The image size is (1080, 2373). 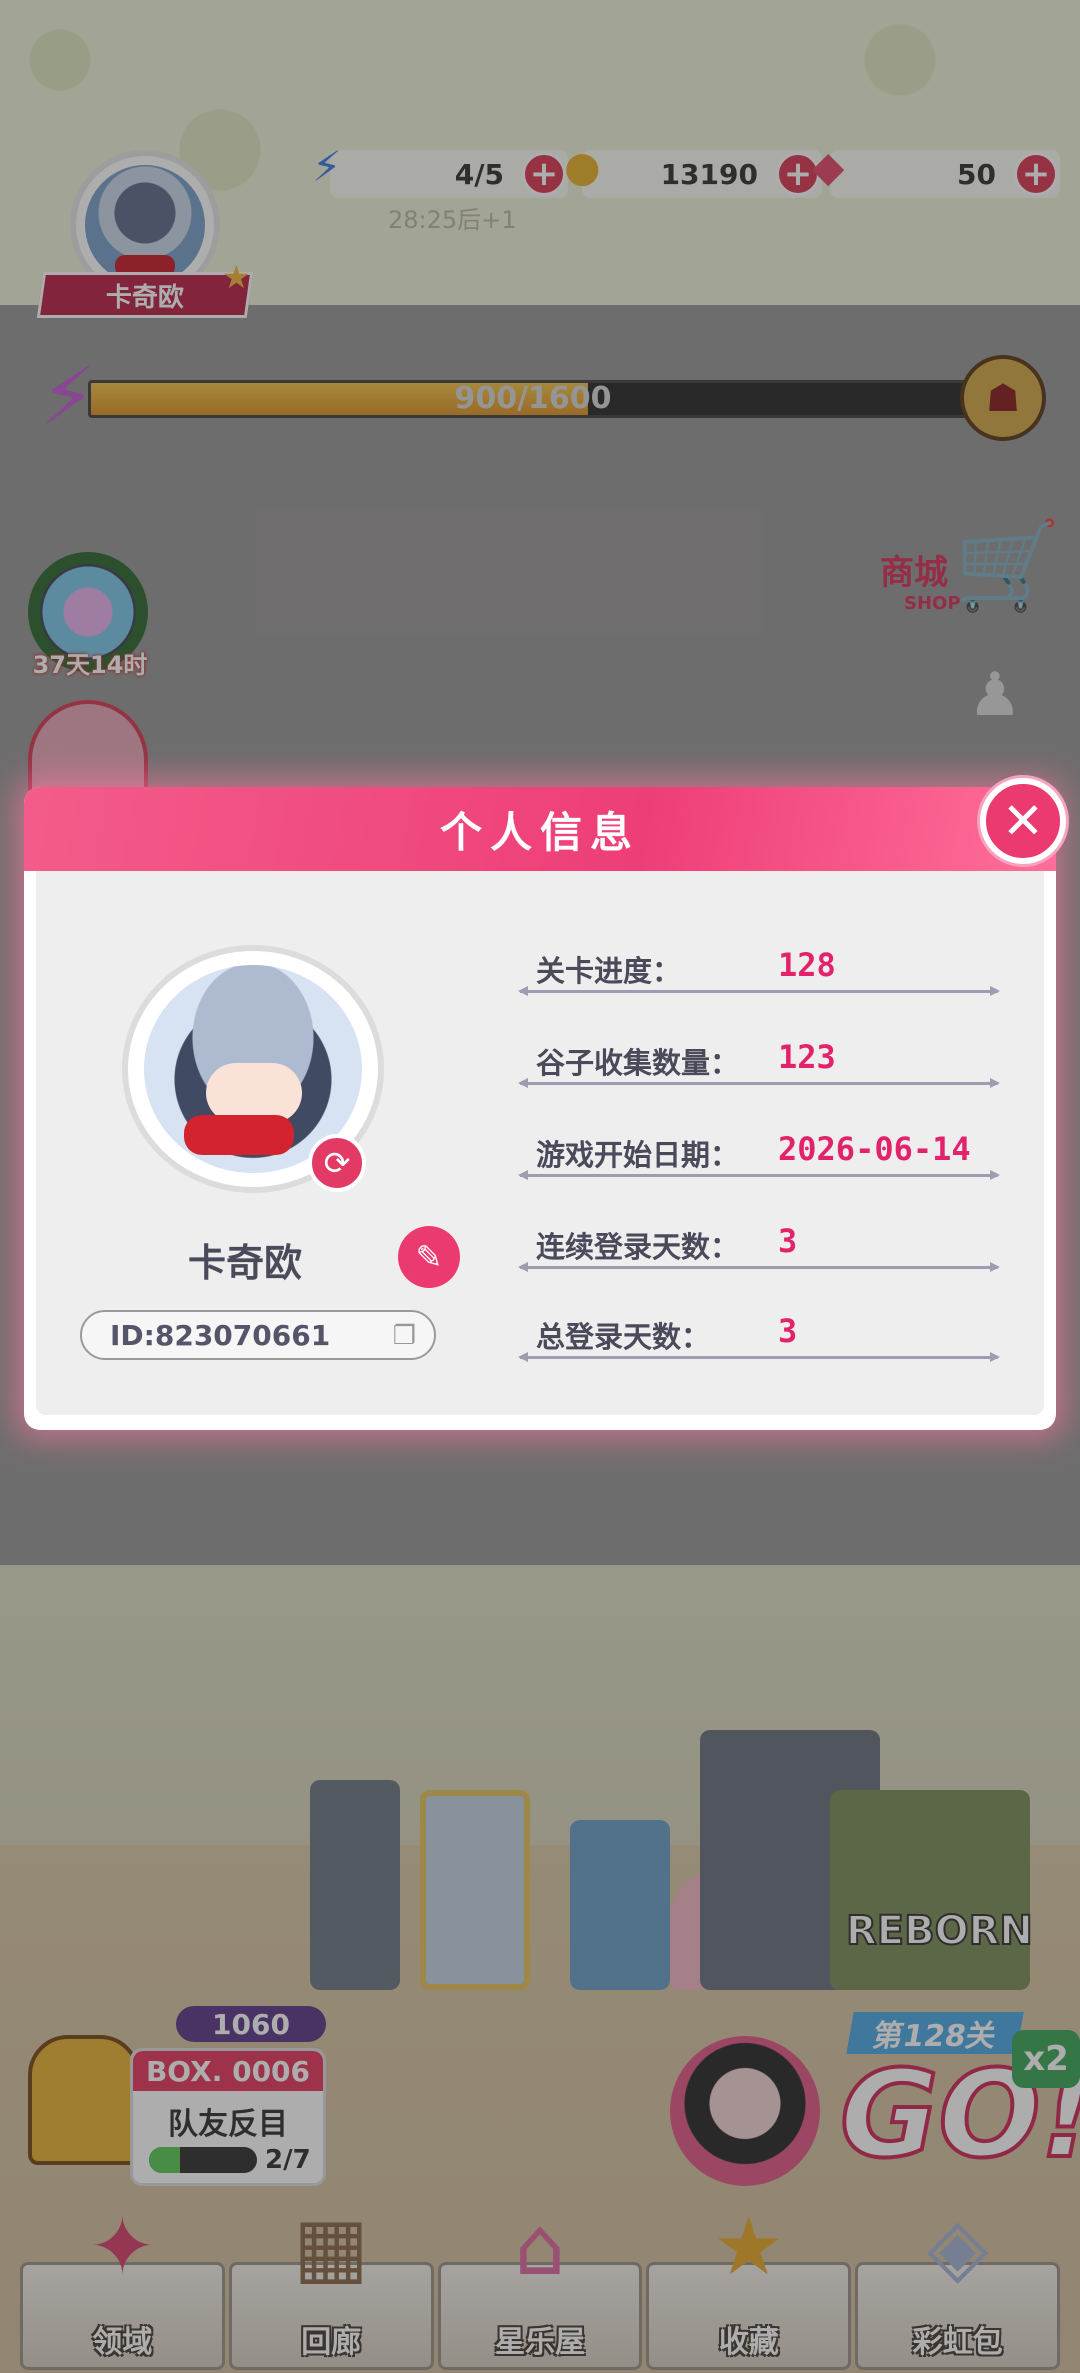 I want to click on refresh-icon: ⟳, so click(x=337, y=1163).